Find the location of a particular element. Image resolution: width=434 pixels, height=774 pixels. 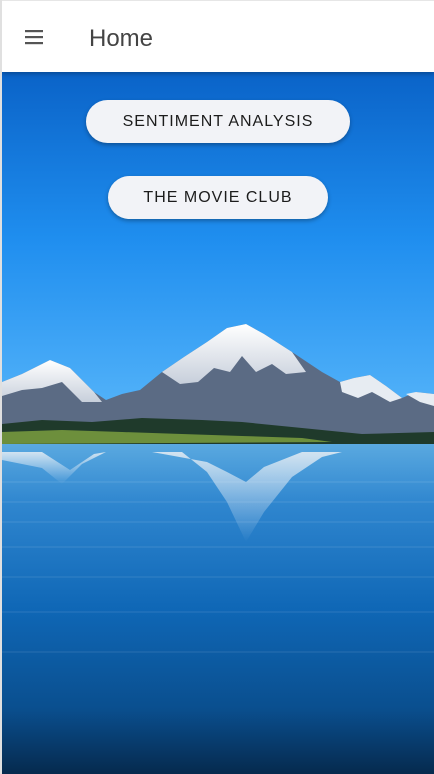

page-title: Home is located at coordinates (121, 38).